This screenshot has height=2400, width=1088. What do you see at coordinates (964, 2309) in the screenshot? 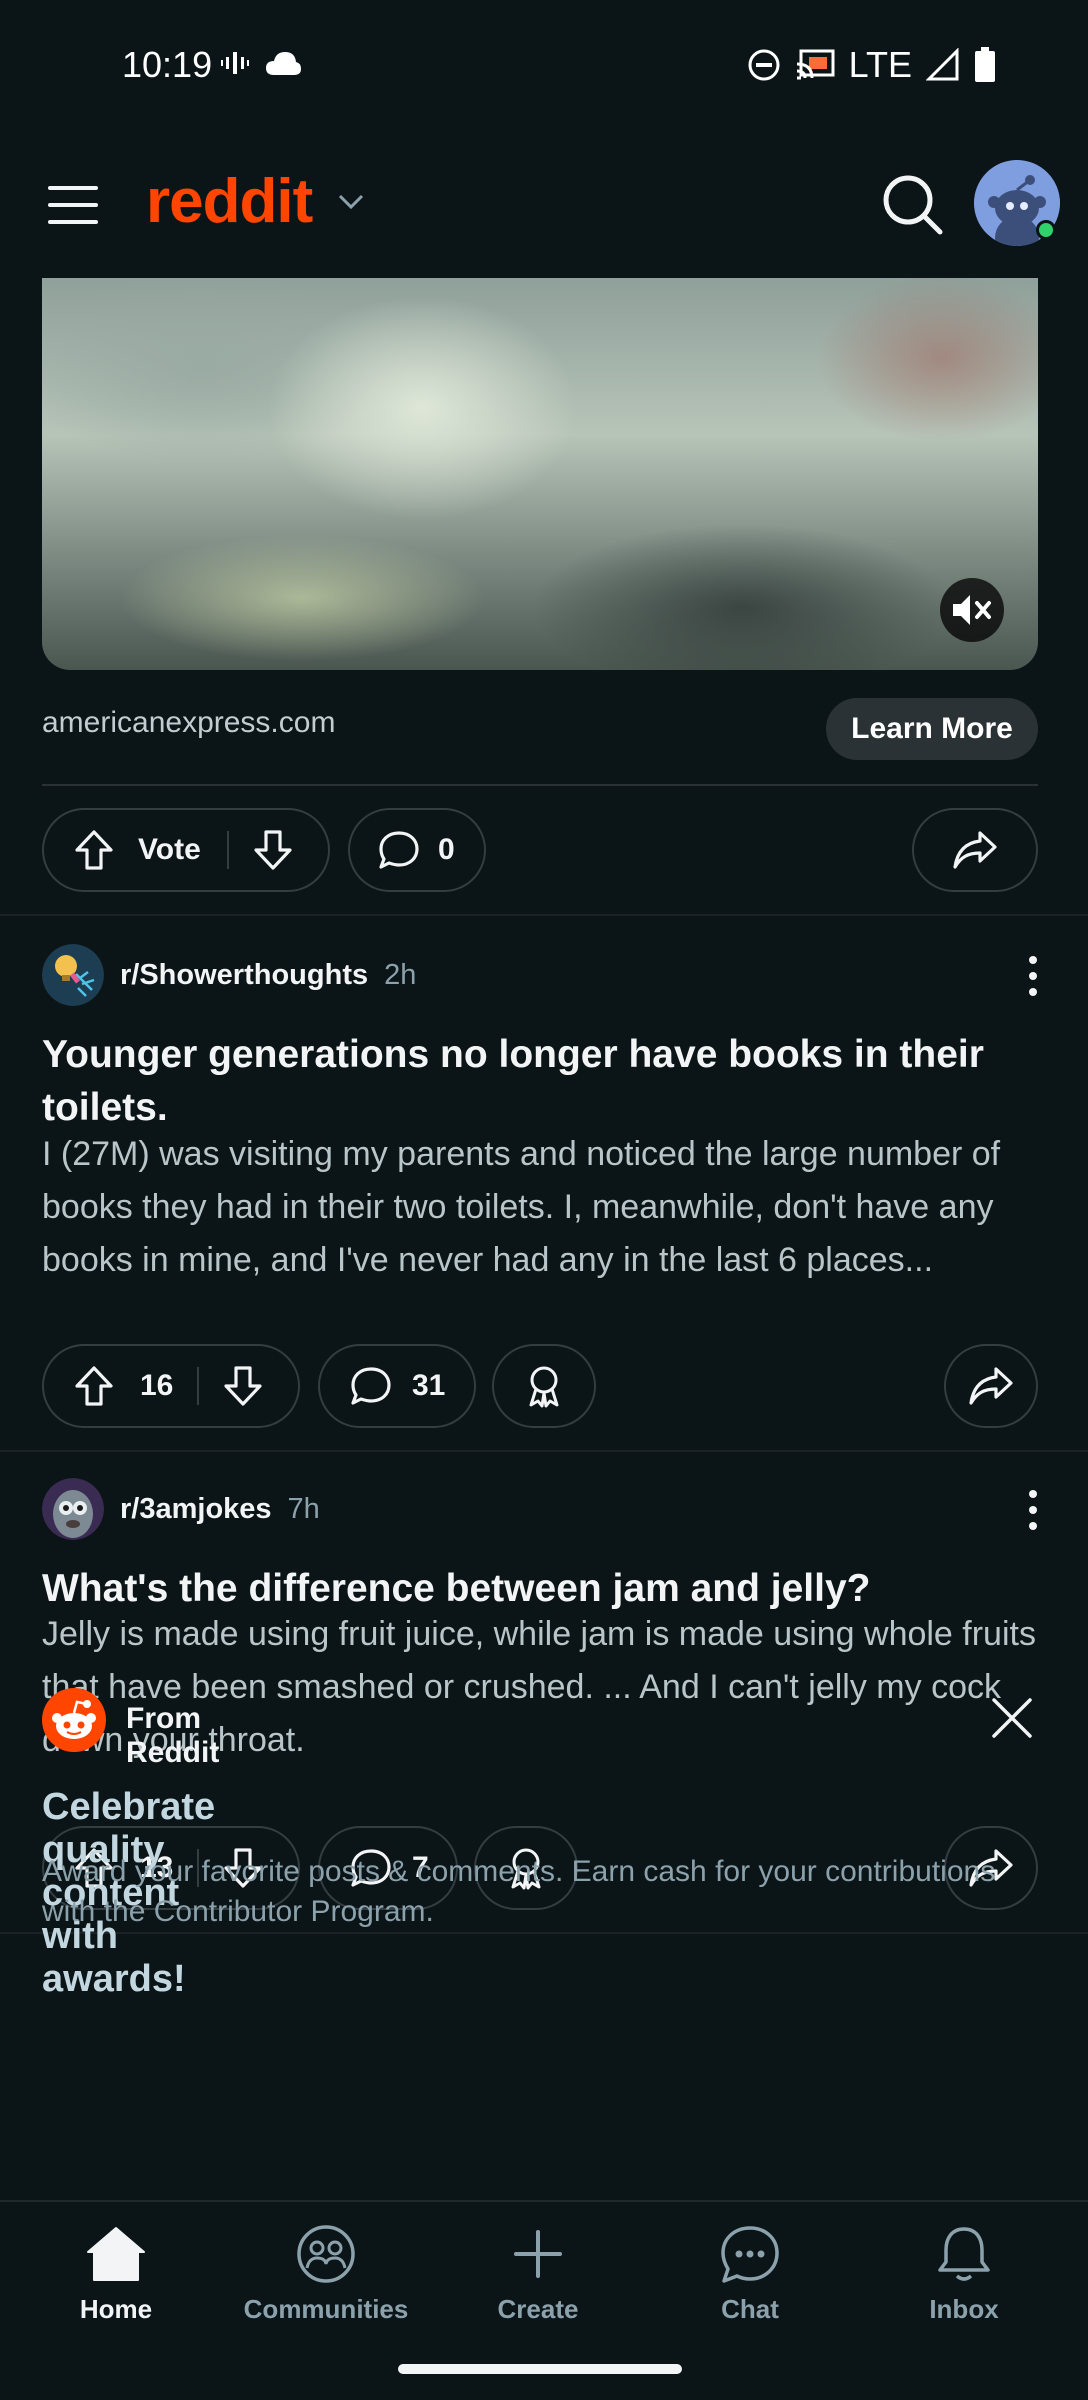
I see `nav-label: Inbox` at bounding box center [964, 2309].